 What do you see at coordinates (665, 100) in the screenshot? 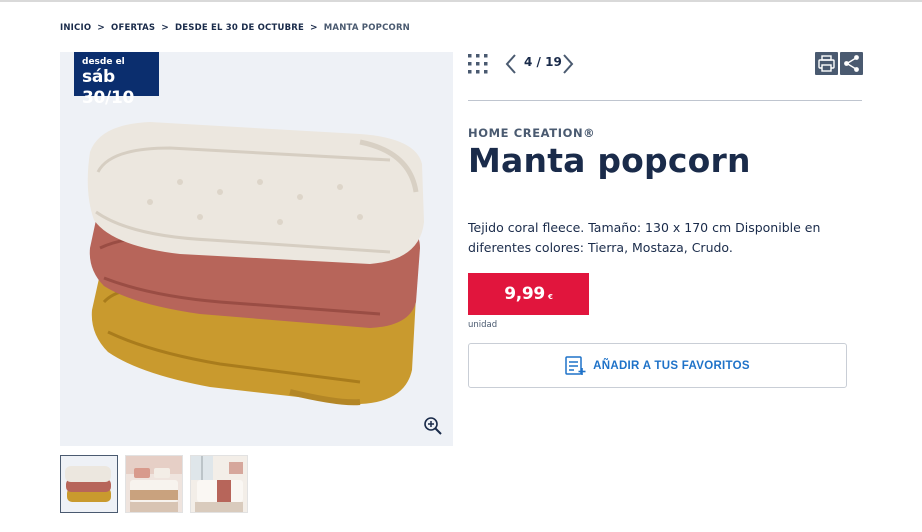
I see `divider` at bounding box center [665, 100].